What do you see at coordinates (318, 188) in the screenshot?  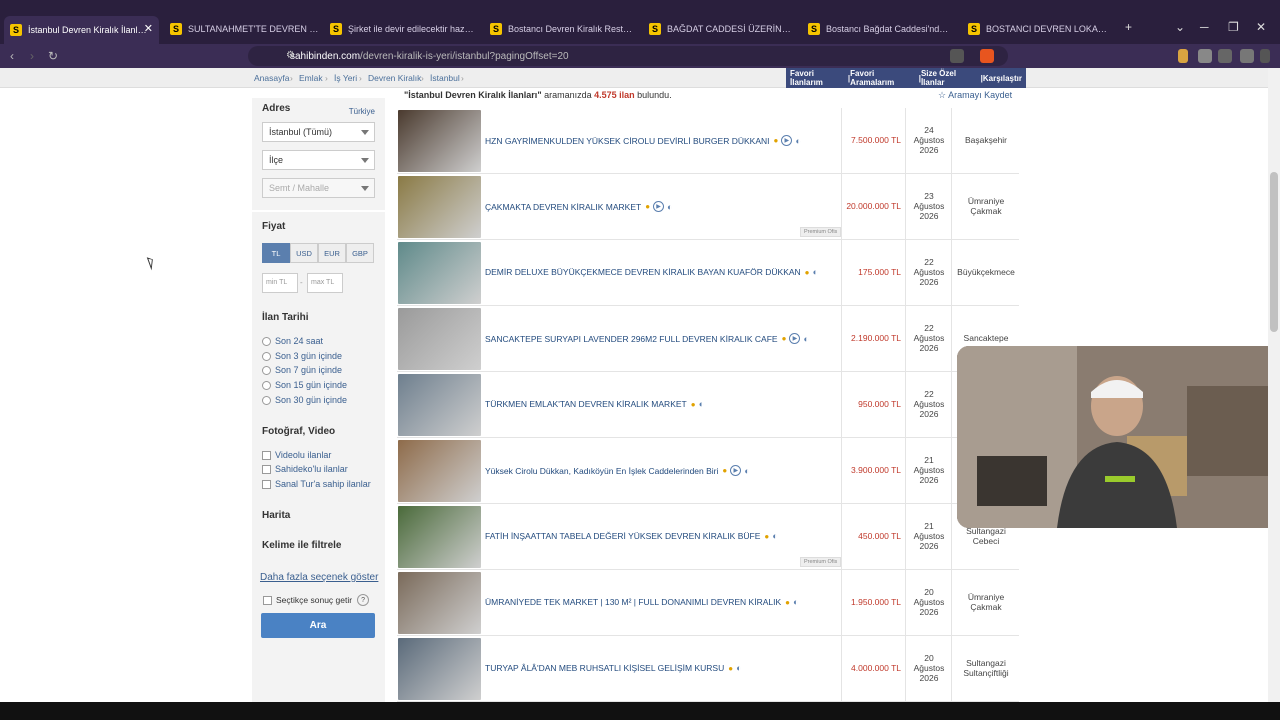 I see `neighborhood-select: Semt / Mahalle` at bounding box center [318, 188].